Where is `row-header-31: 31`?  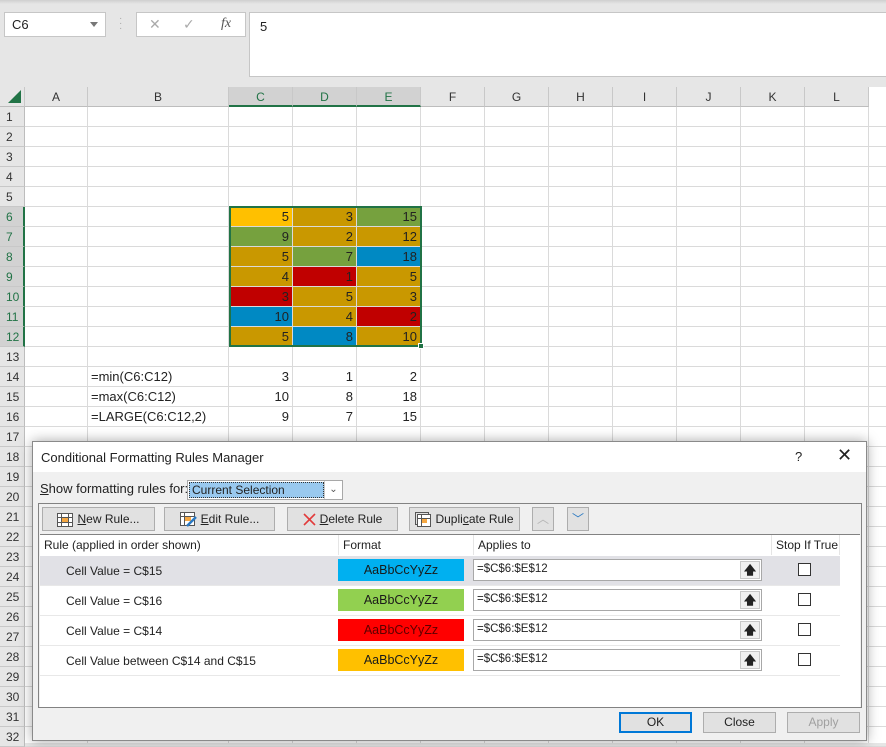 row-header-31: 31 is located at coordinates (12, 717).